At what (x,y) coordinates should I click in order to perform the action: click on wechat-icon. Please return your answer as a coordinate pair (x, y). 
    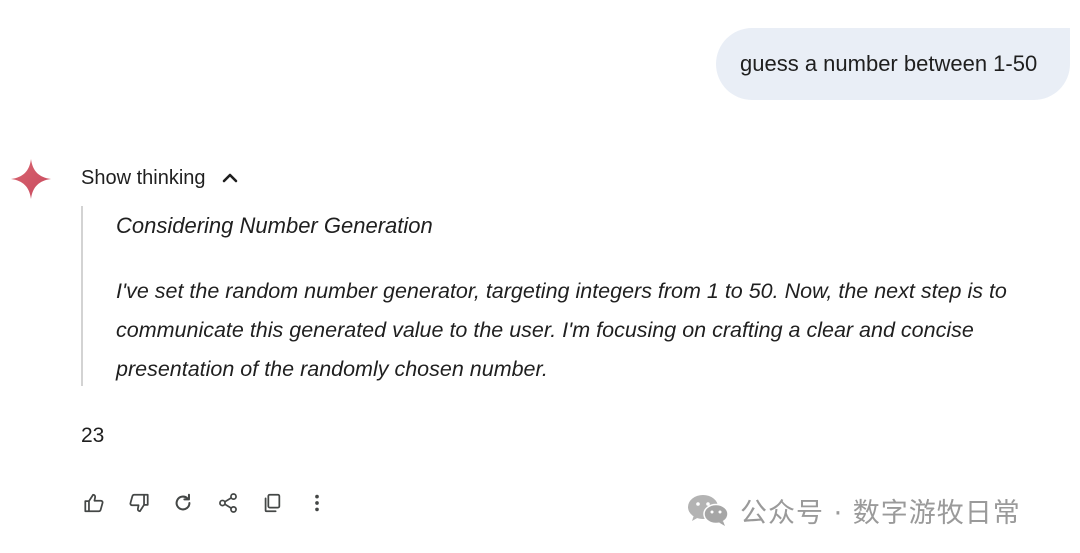
    Looking at the image, I should click on (708, 510).